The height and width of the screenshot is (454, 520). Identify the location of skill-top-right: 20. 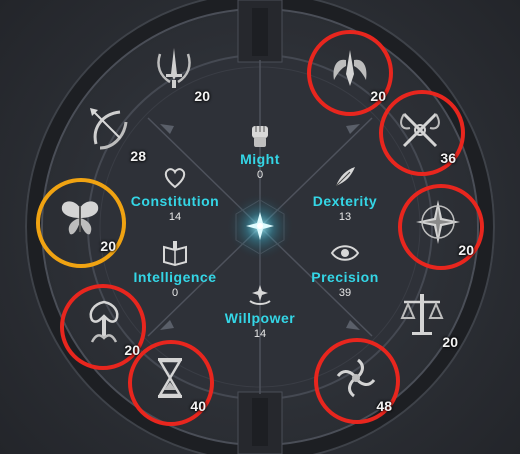
(354, 73).